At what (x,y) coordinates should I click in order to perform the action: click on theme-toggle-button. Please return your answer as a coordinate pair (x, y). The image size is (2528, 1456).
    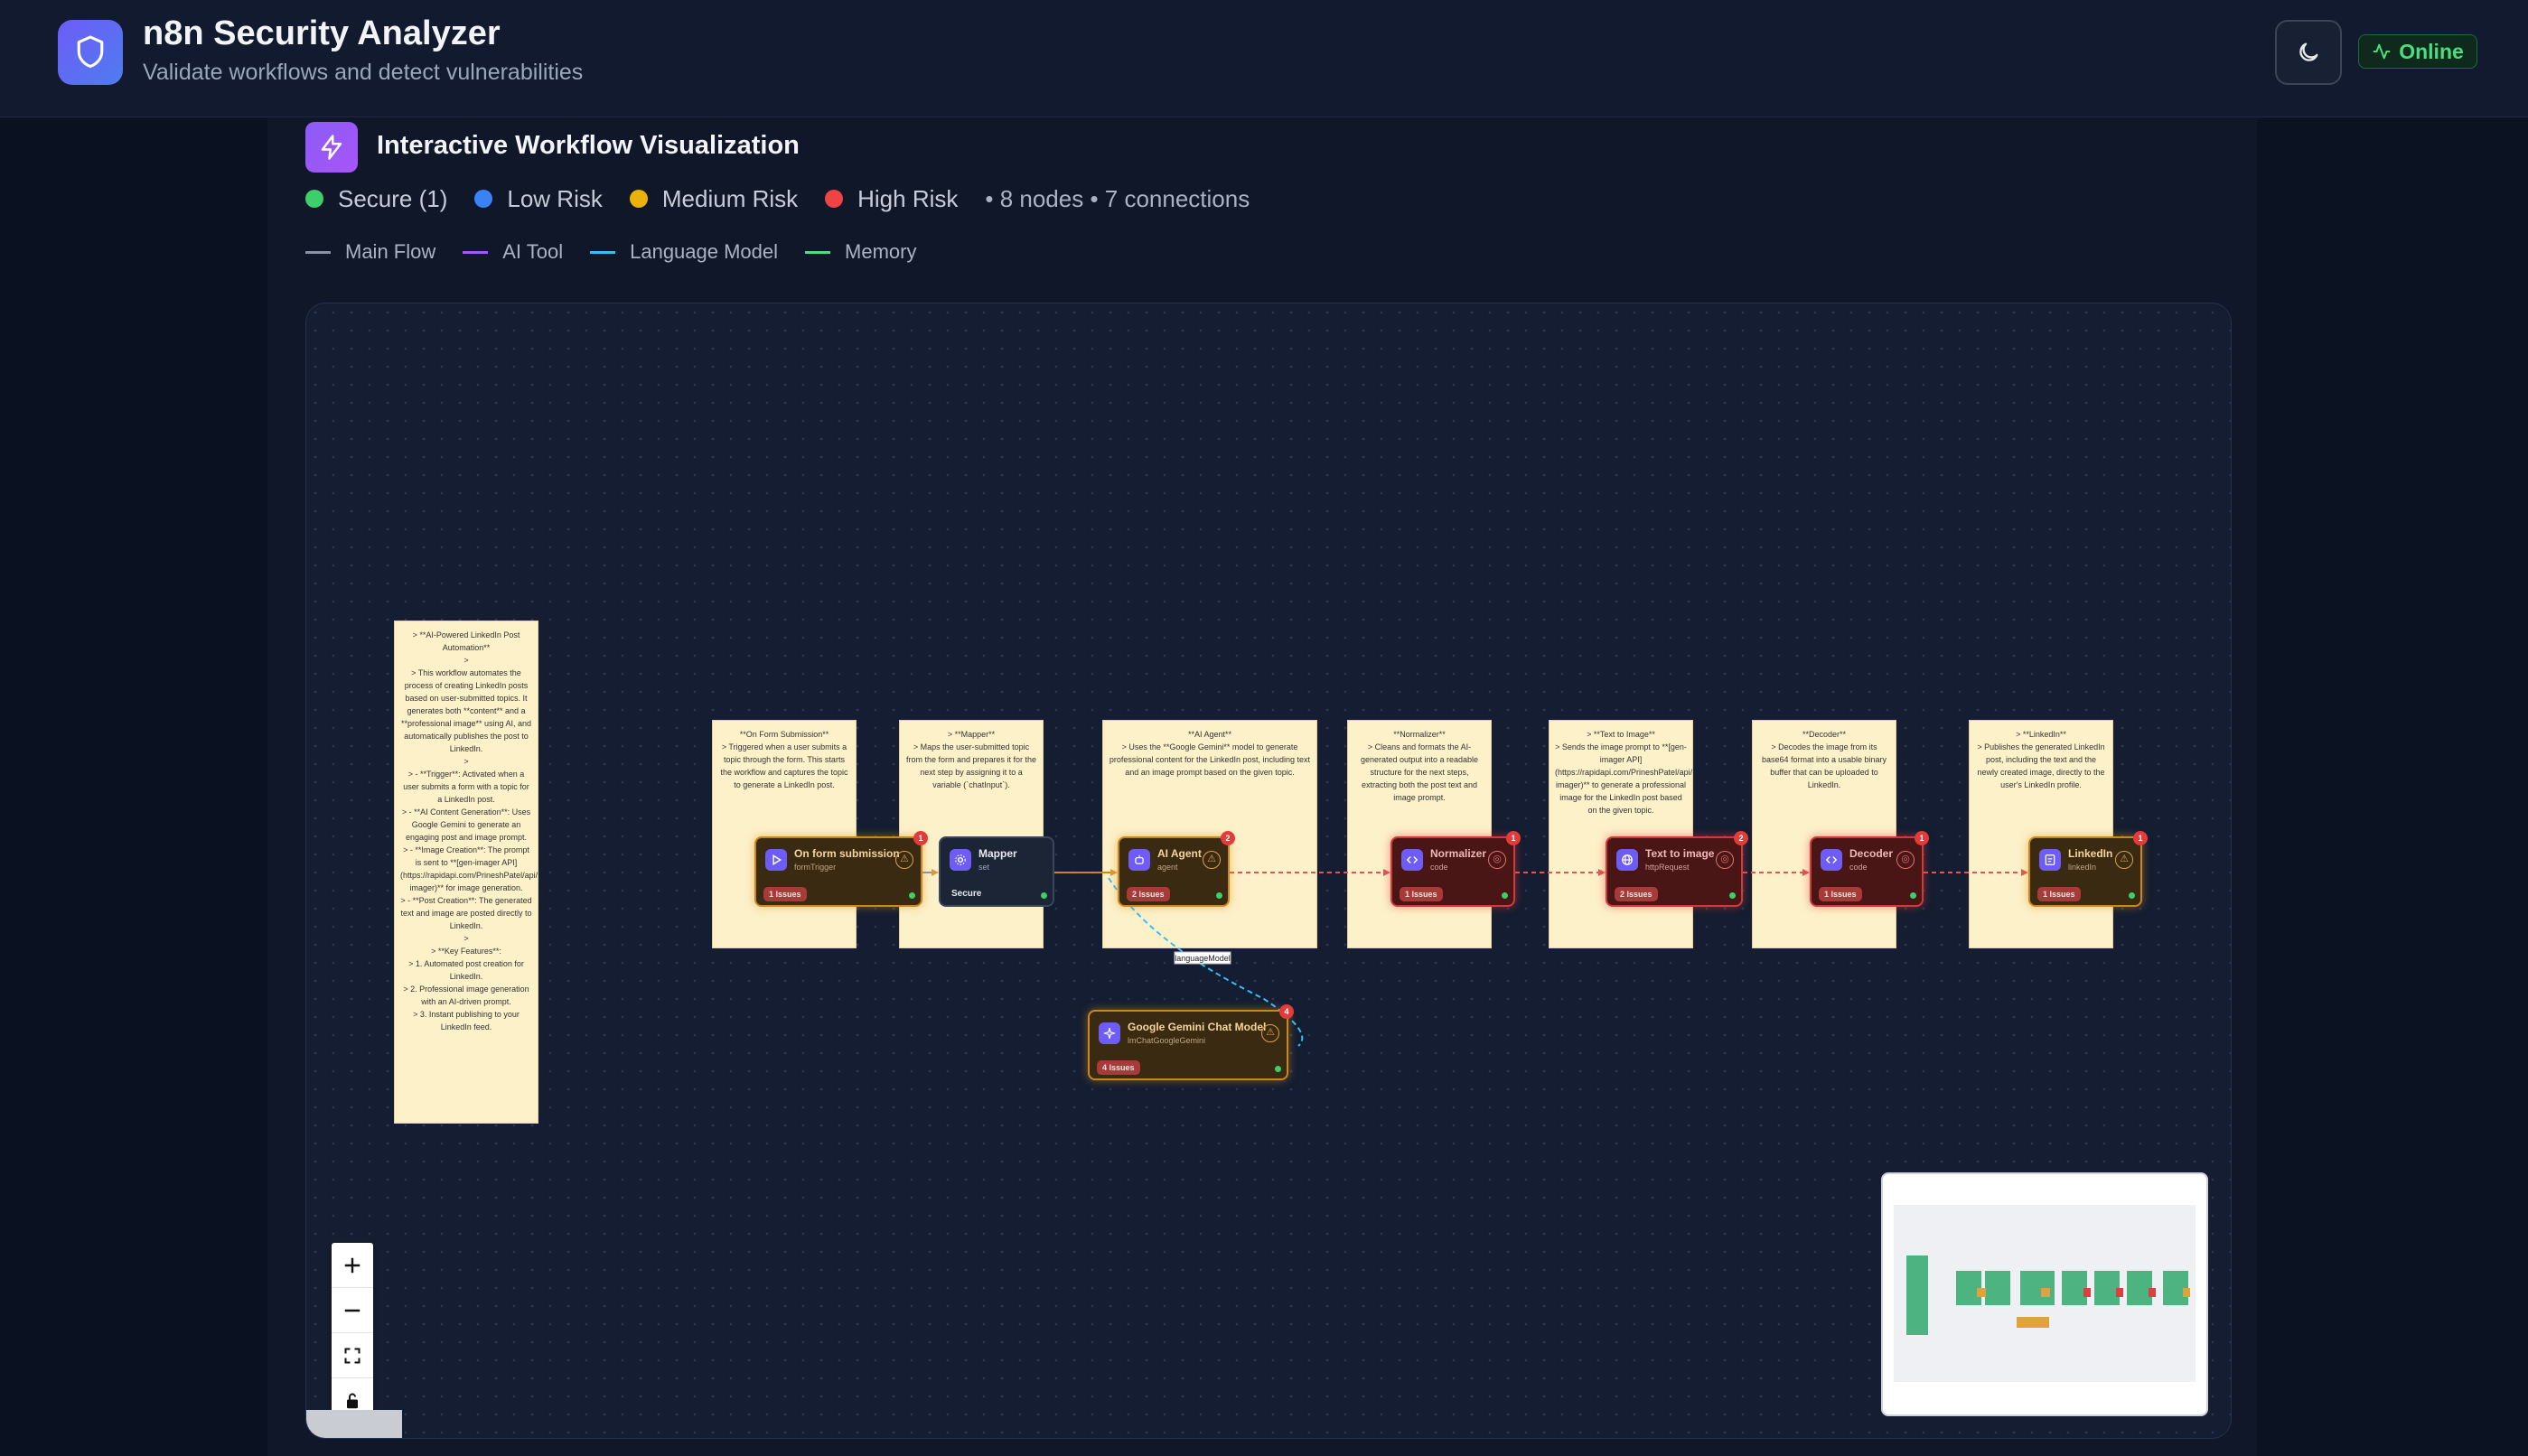
    Looking at the image, I should click on (2308, 52).